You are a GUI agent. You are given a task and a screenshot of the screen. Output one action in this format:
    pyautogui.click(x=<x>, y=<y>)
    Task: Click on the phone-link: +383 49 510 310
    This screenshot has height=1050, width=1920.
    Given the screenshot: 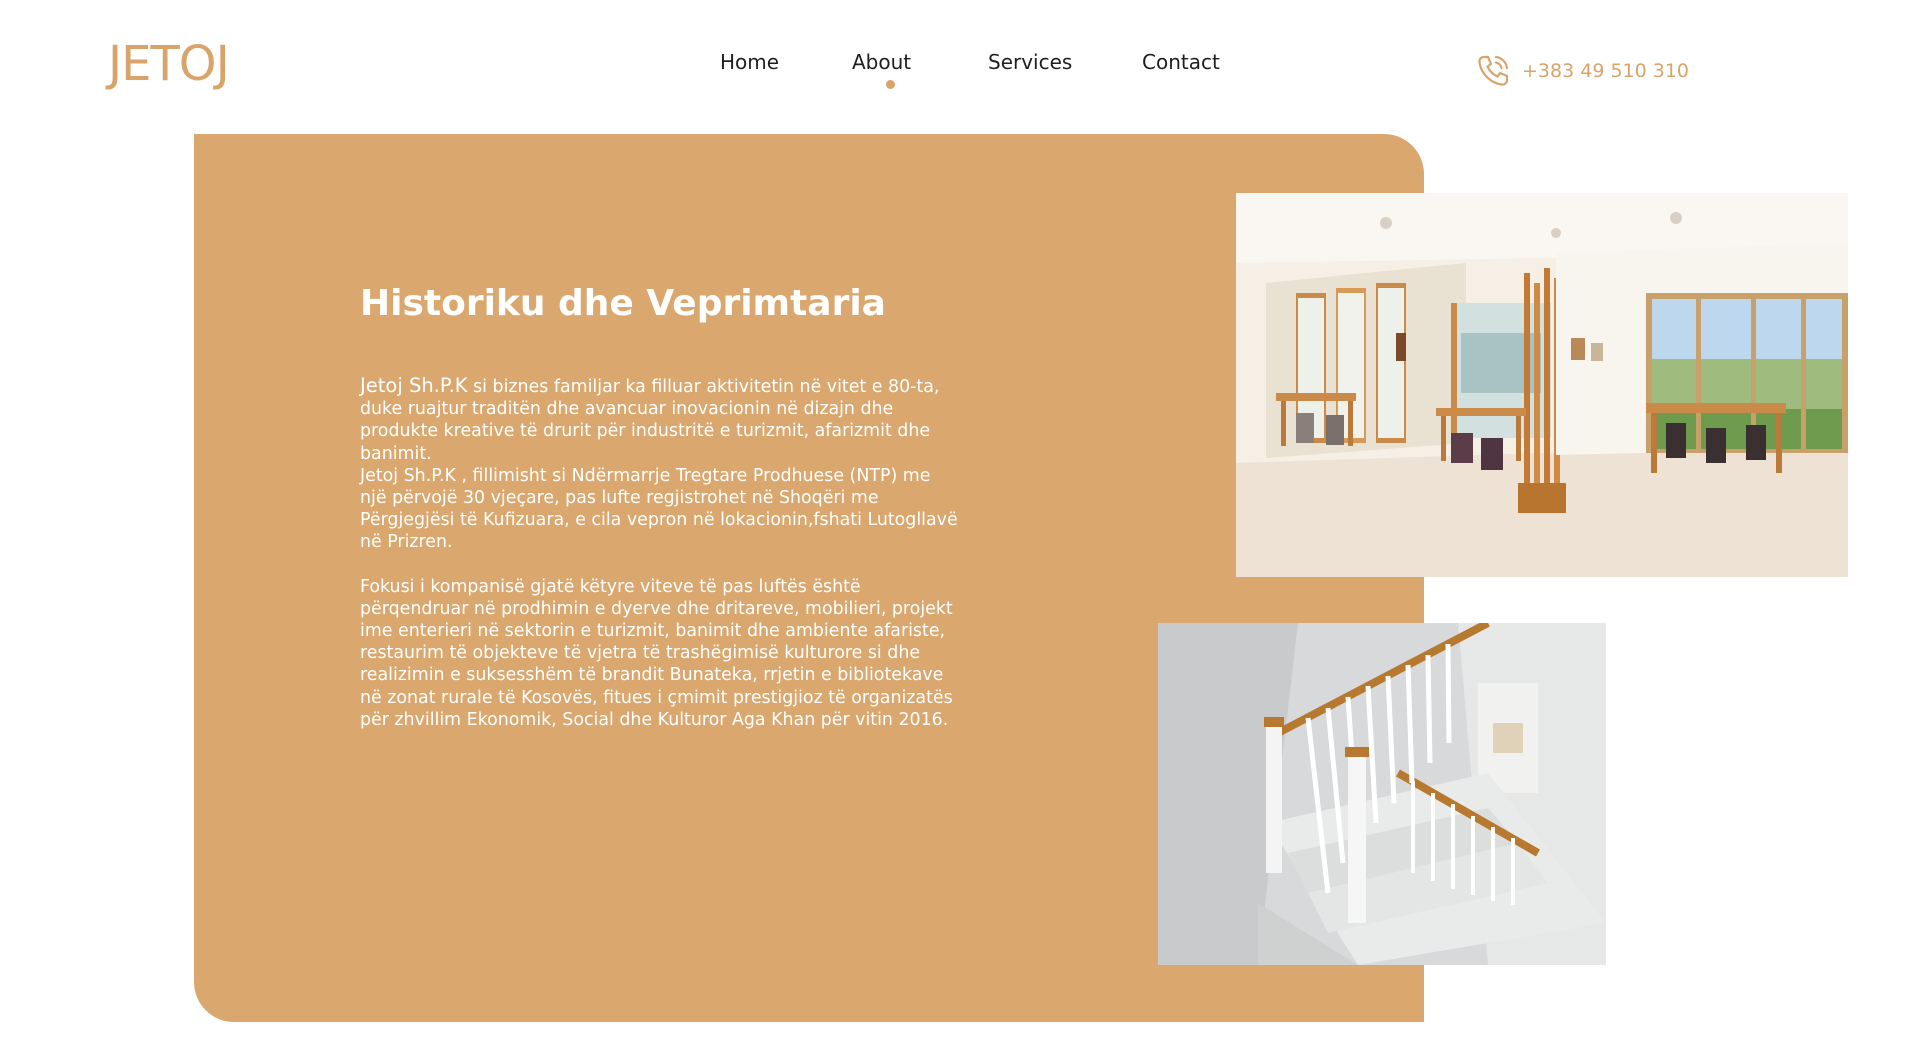 What is the action you would take?
    pyautogui.click(x=1581, y=71)
    